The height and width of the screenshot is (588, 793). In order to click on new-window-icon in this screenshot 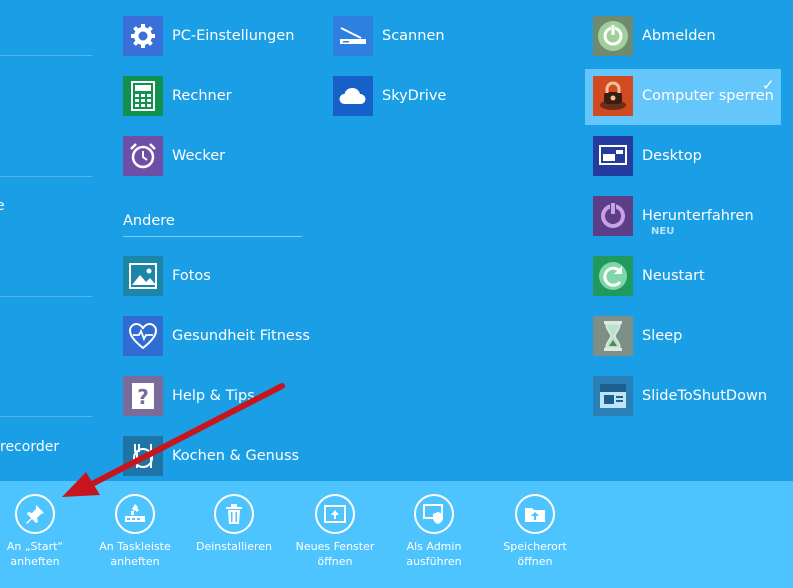, I will do `click(335, 514)`.